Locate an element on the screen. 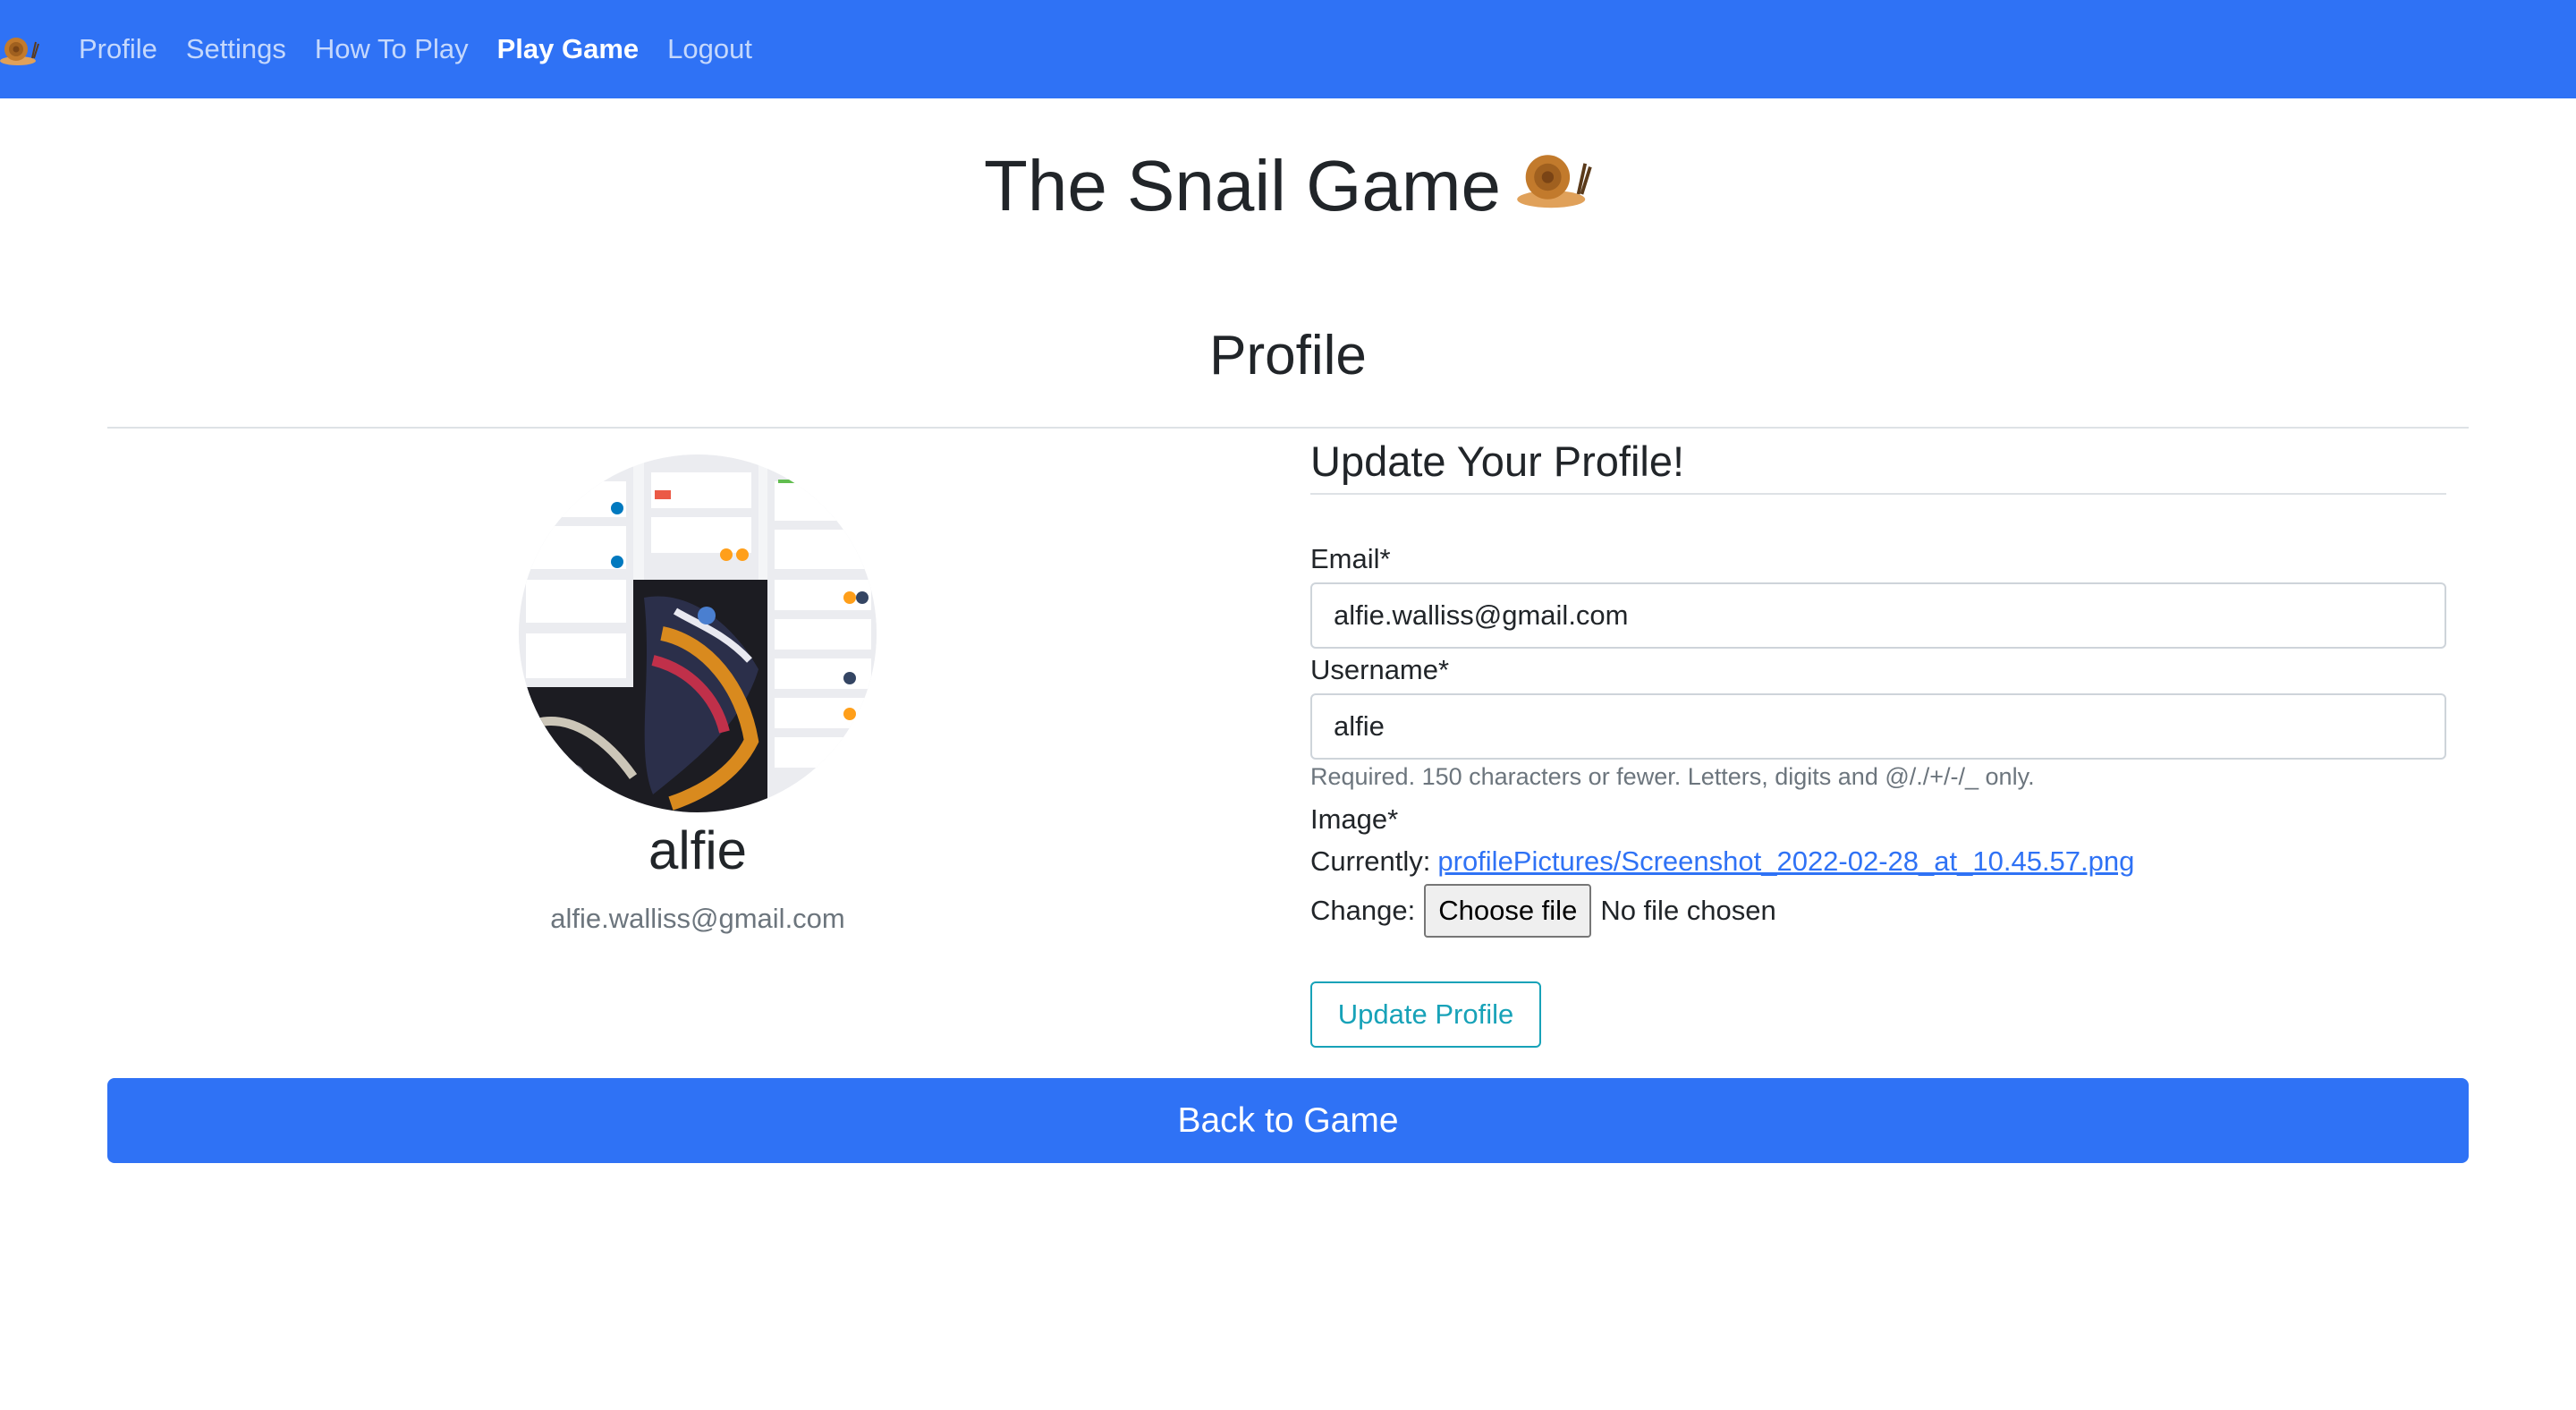  site-title: The Snail Game is located at coordinates (1288, 185).